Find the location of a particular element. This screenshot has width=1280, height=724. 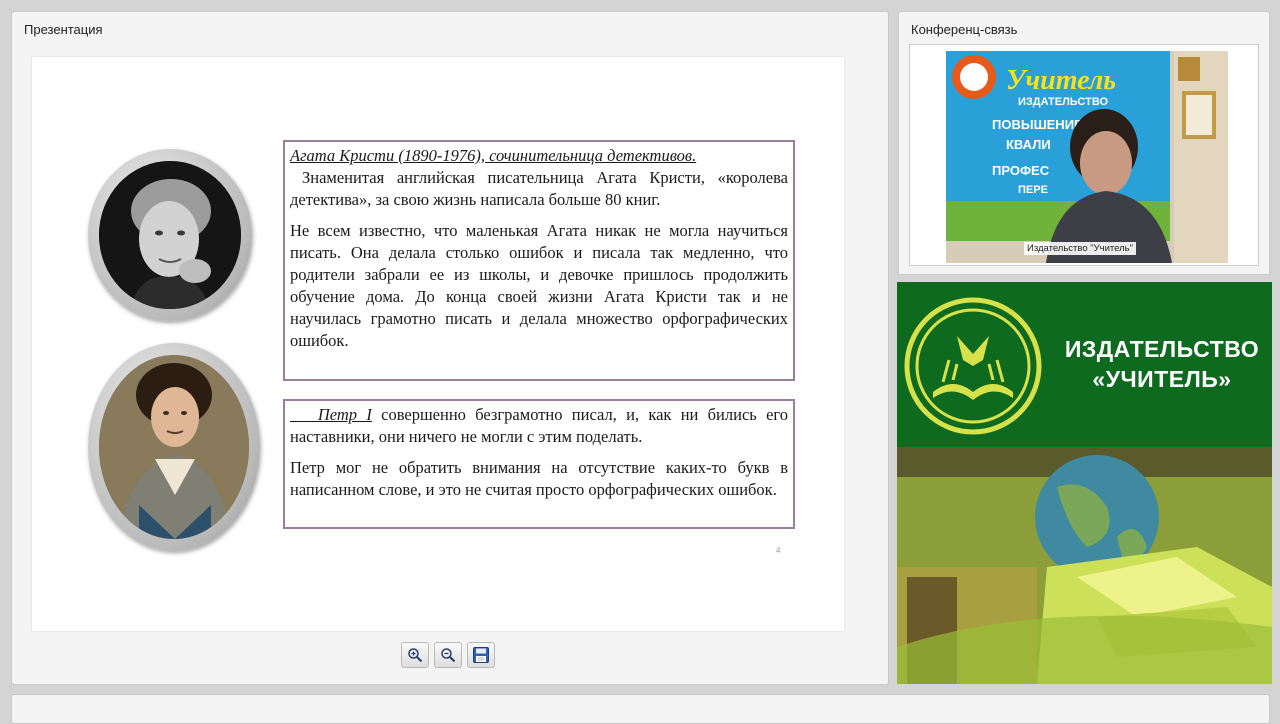

save-button is located at coordinates (481, 655).